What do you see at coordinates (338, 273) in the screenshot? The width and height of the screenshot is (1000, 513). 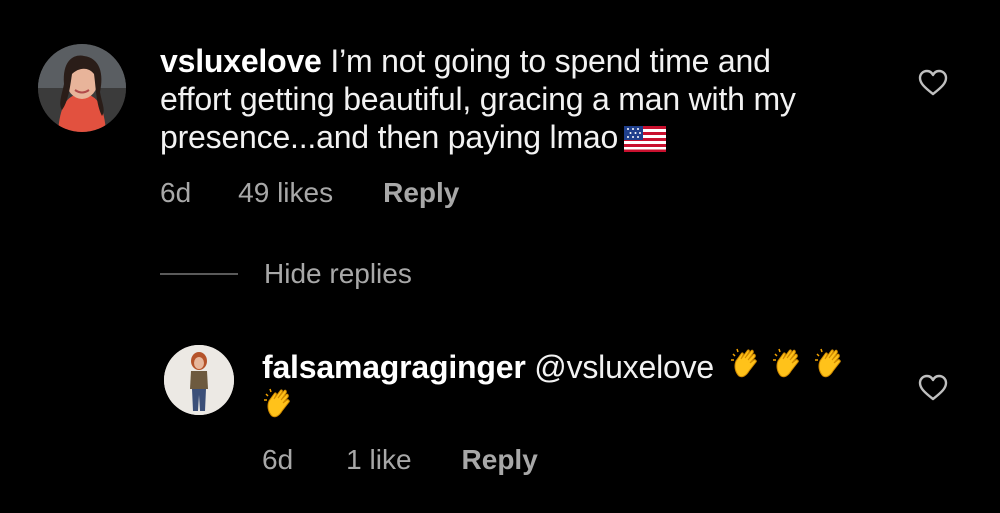 I see `hide-replies-label: Hide replies` at bounding box center [338, 273].